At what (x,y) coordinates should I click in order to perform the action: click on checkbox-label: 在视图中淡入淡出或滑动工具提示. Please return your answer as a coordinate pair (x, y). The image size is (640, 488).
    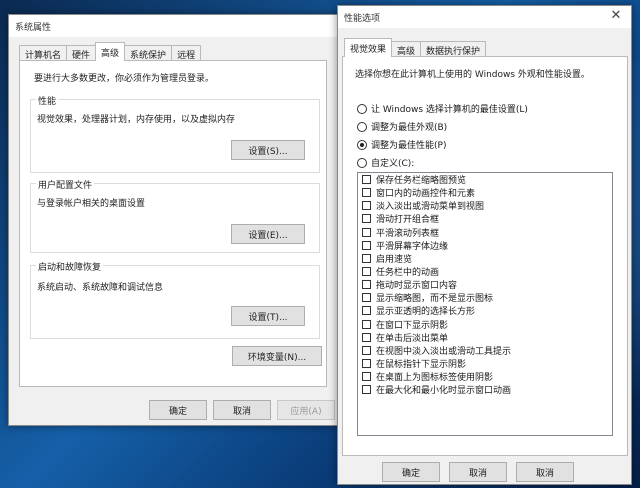
    Looking at the image, I should click on (444, 351).